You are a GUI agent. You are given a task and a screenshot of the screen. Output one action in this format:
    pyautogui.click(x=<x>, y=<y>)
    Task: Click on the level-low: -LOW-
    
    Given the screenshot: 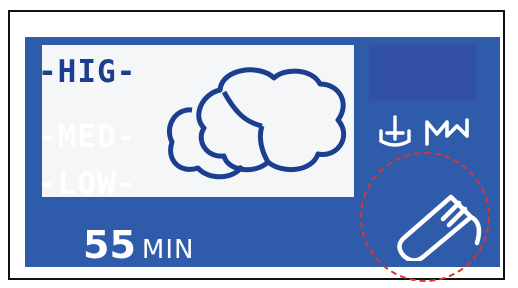 What is the action you would take?
    pyautogui.click(x=87, y=184)
    